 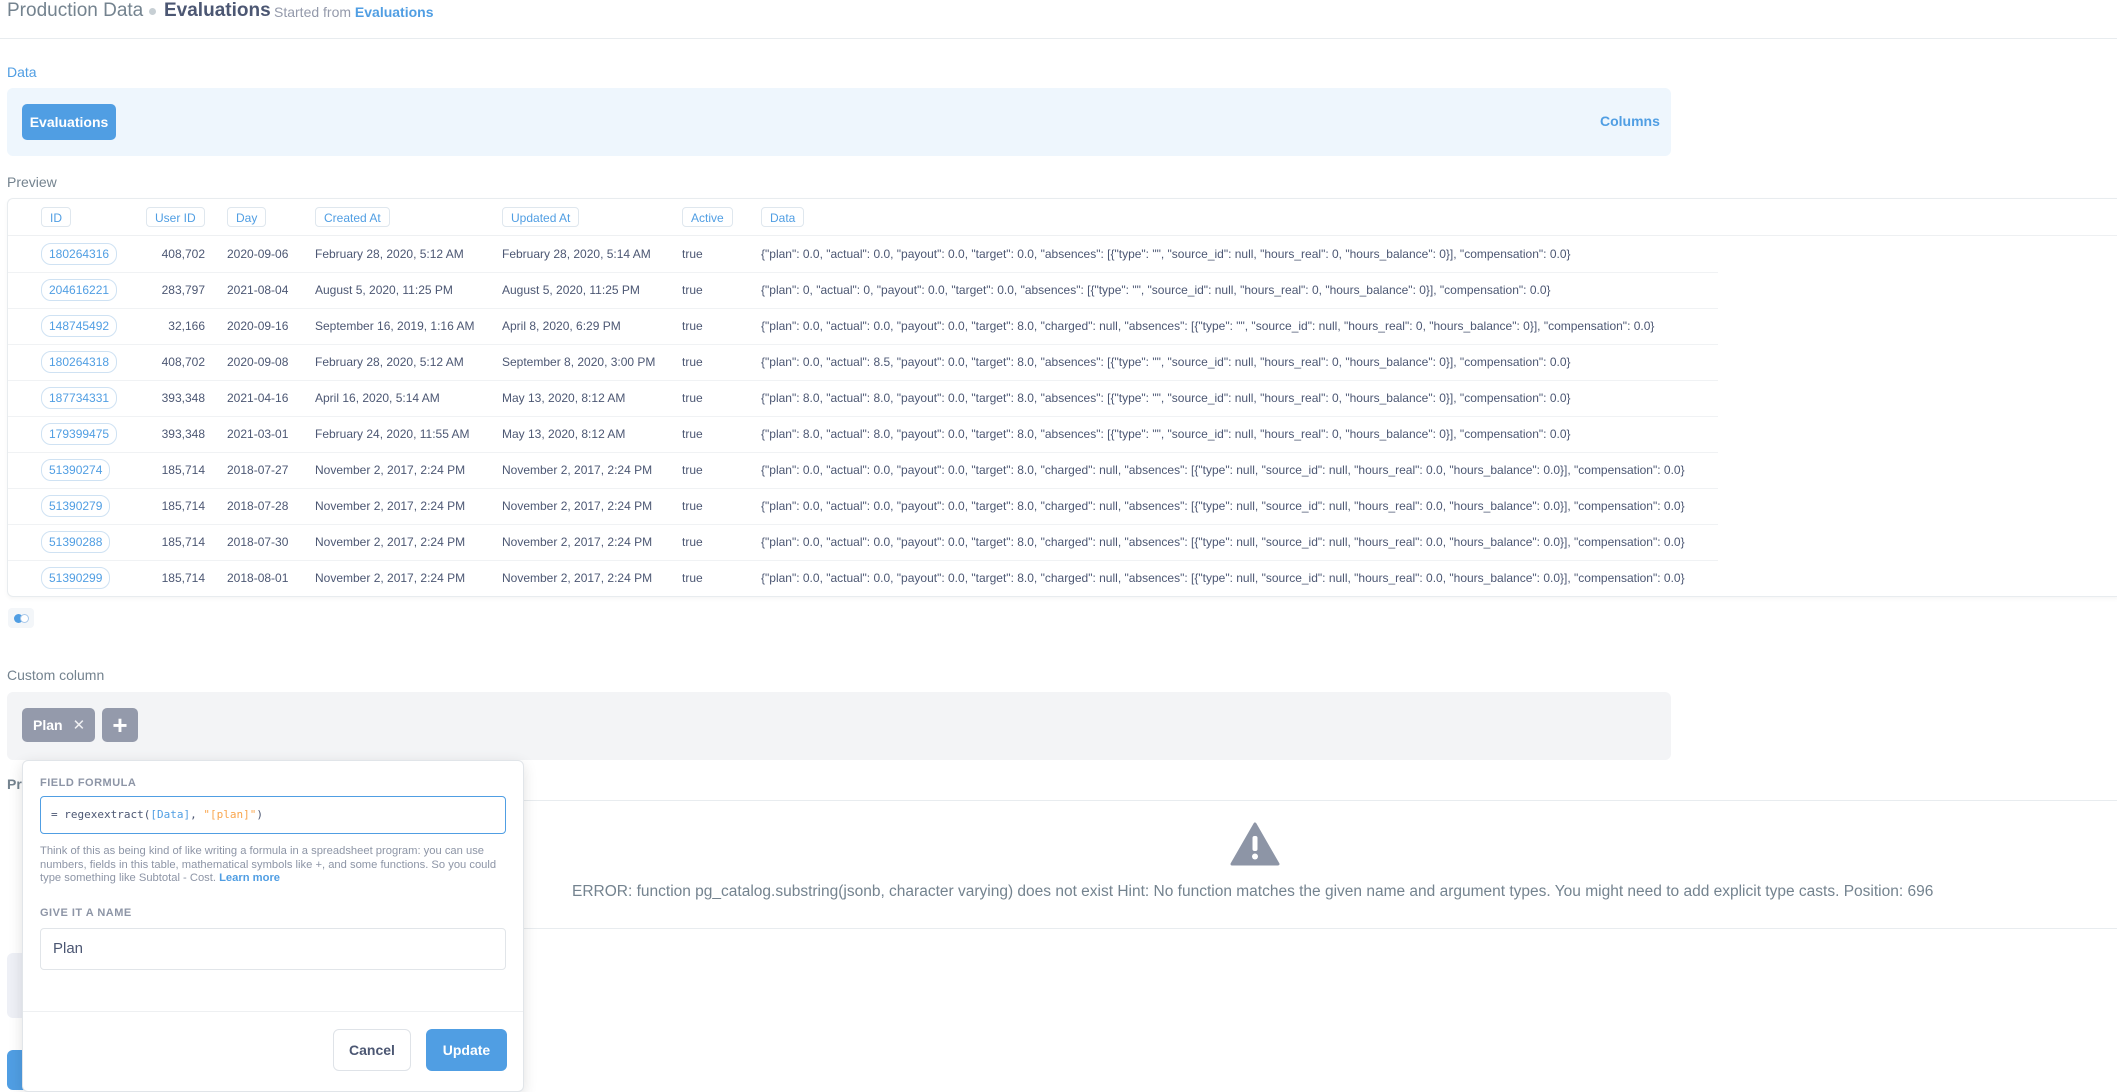 I want to click on record-id-link: 51390279, so click(x=76, y=506).